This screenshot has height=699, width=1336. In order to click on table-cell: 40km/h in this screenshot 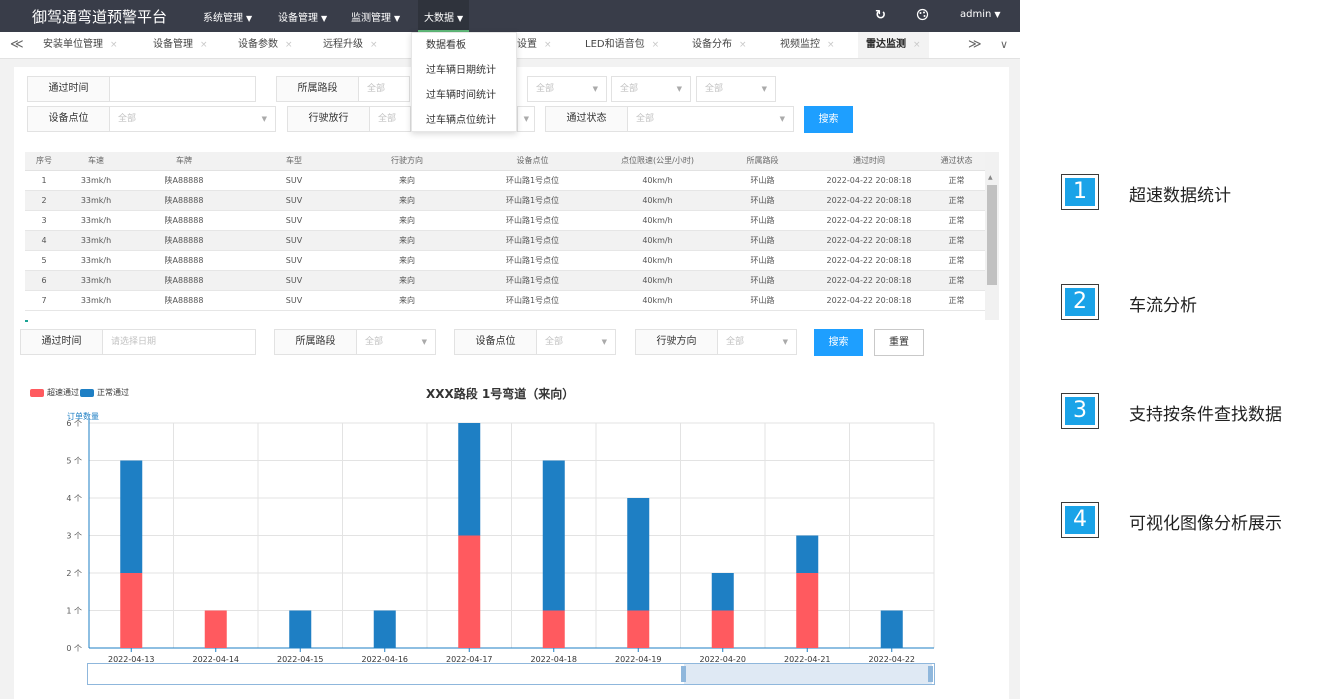, I will do `click(657, 240)`.